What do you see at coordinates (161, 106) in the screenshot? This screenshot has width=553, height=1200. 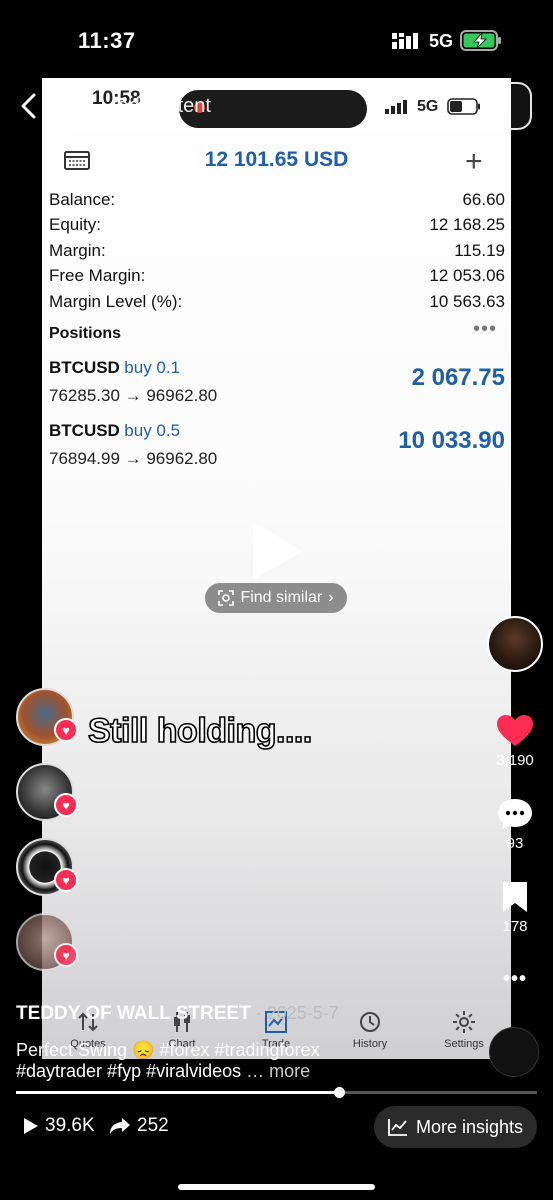 I see `overlay-label: ted content` at bounding box center [161, 106].